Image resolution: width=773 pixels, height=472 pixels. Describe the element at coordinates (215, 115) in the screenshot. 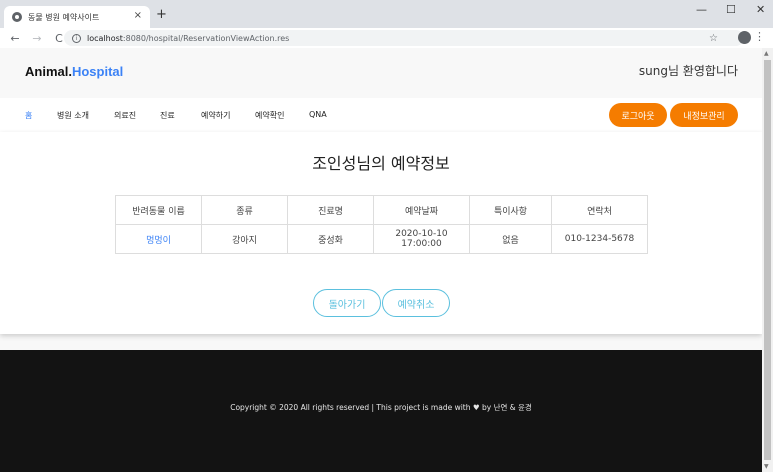

I see `nav-reserve: 예약하기` at that location.